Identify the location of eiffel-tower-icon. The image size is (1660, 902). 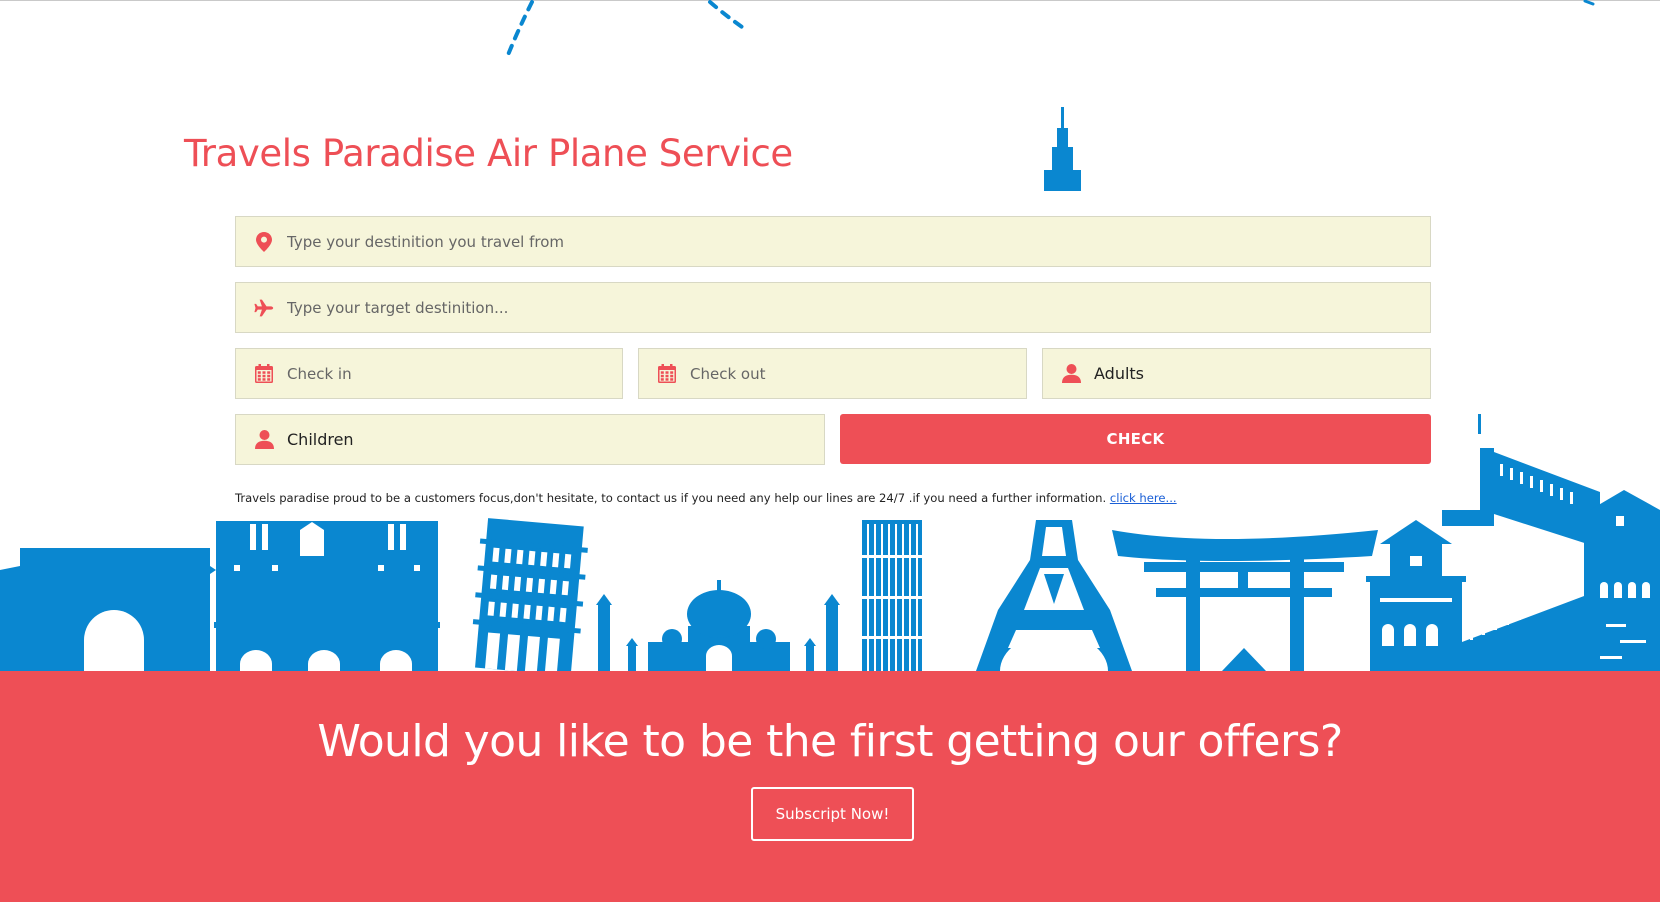
(1054, 595).